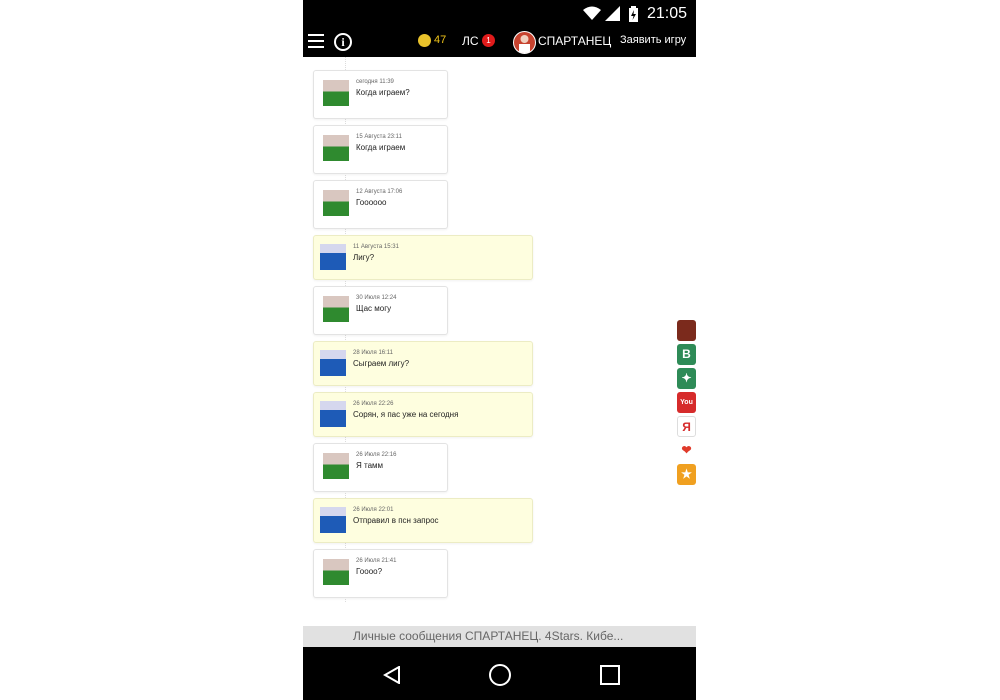 The height and width of the screenshot is (700, 1000). Describe the element at coordinates (610, 675) in the screenshot. I see `recent-apps-icon` at that location.